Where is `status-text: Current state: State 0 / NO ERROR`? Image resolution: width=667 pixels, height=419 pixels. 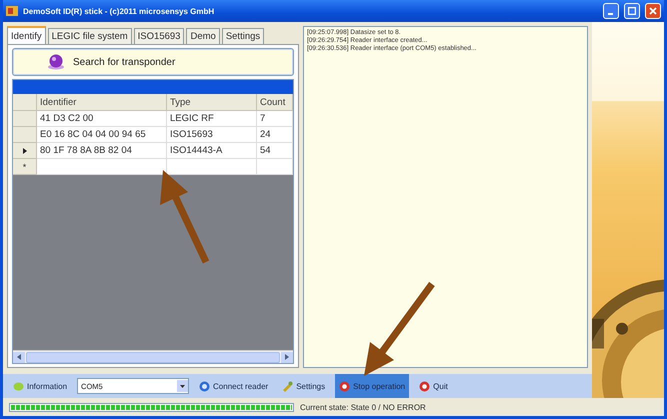
status-text: Current state: State 0 / NO ERROR is located at coordinates (363, 407).